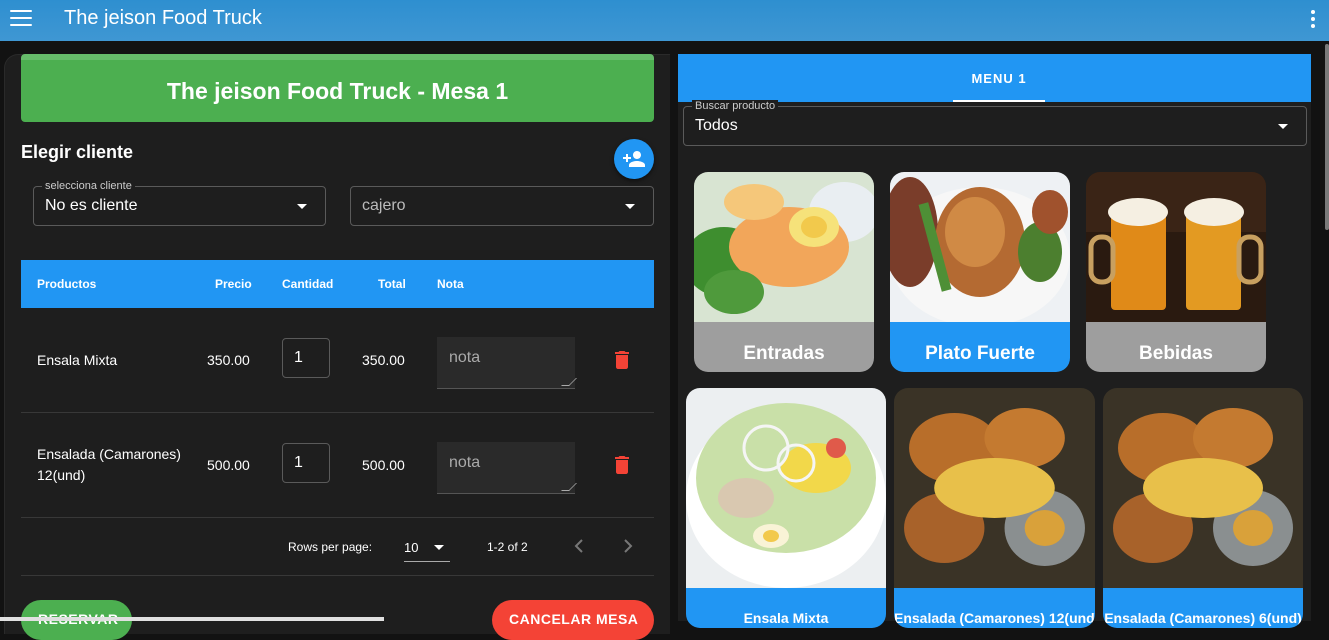 This screenshot has width=1329, height=640. I want to click on hamburger-menu-icon, so click(21, 18).